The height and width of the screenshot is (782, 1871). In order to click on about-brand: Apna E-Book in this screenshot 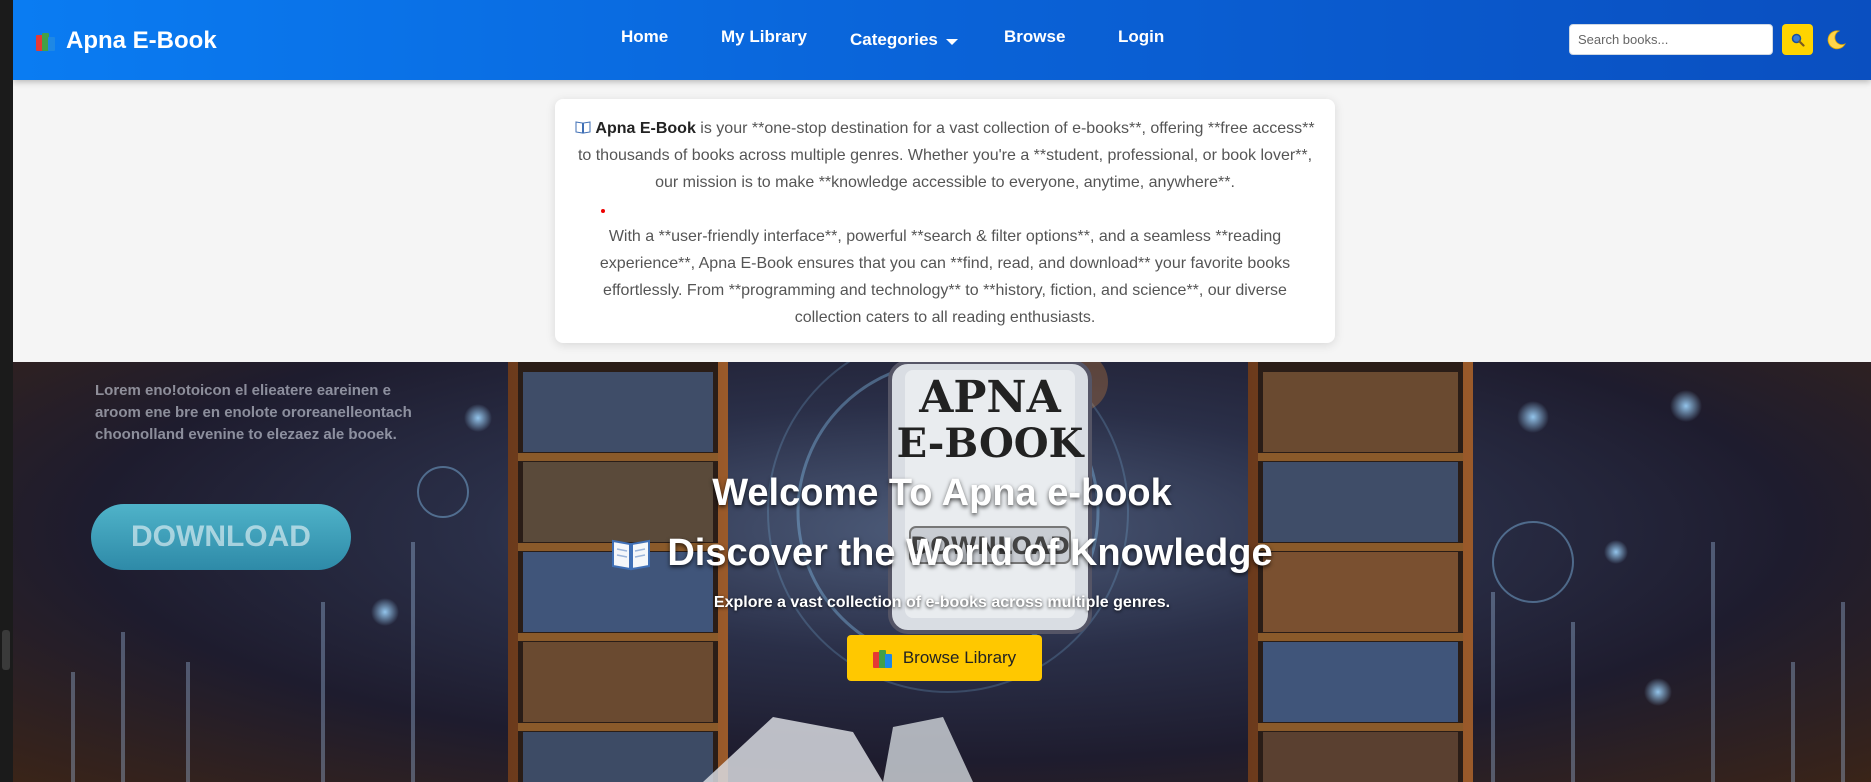, I will do `click(645, 128)`.